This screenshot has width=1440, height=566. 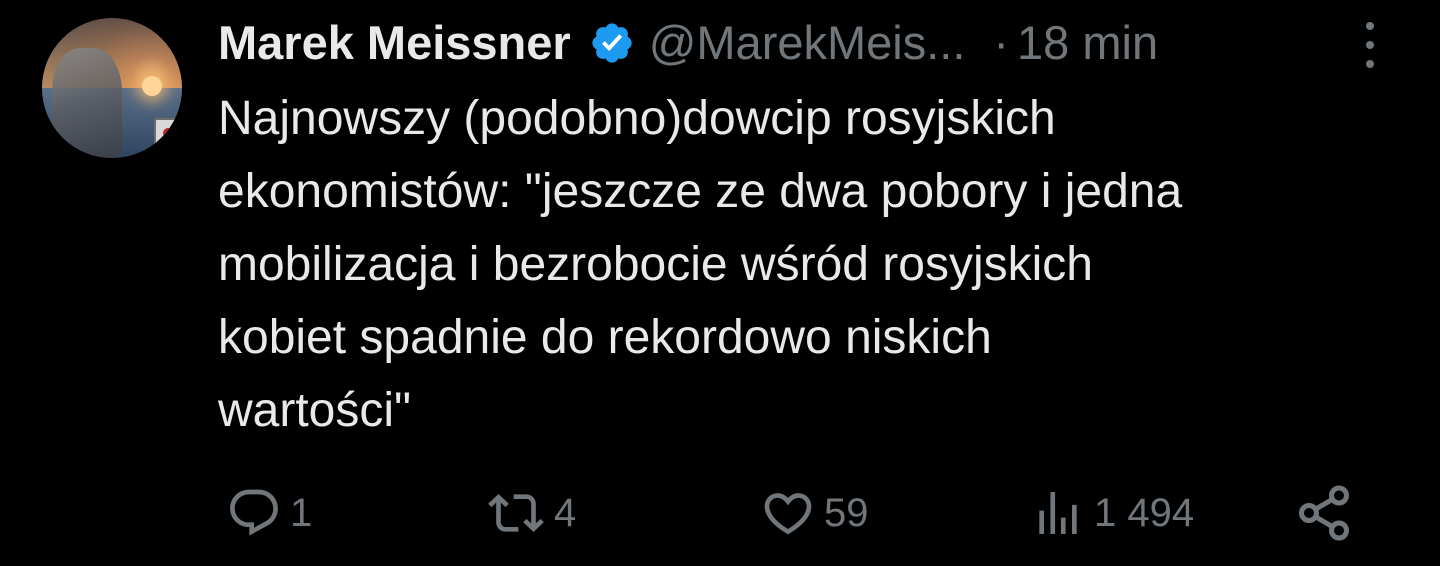 I want to click on share-icon, so click(x=1324, y=513).